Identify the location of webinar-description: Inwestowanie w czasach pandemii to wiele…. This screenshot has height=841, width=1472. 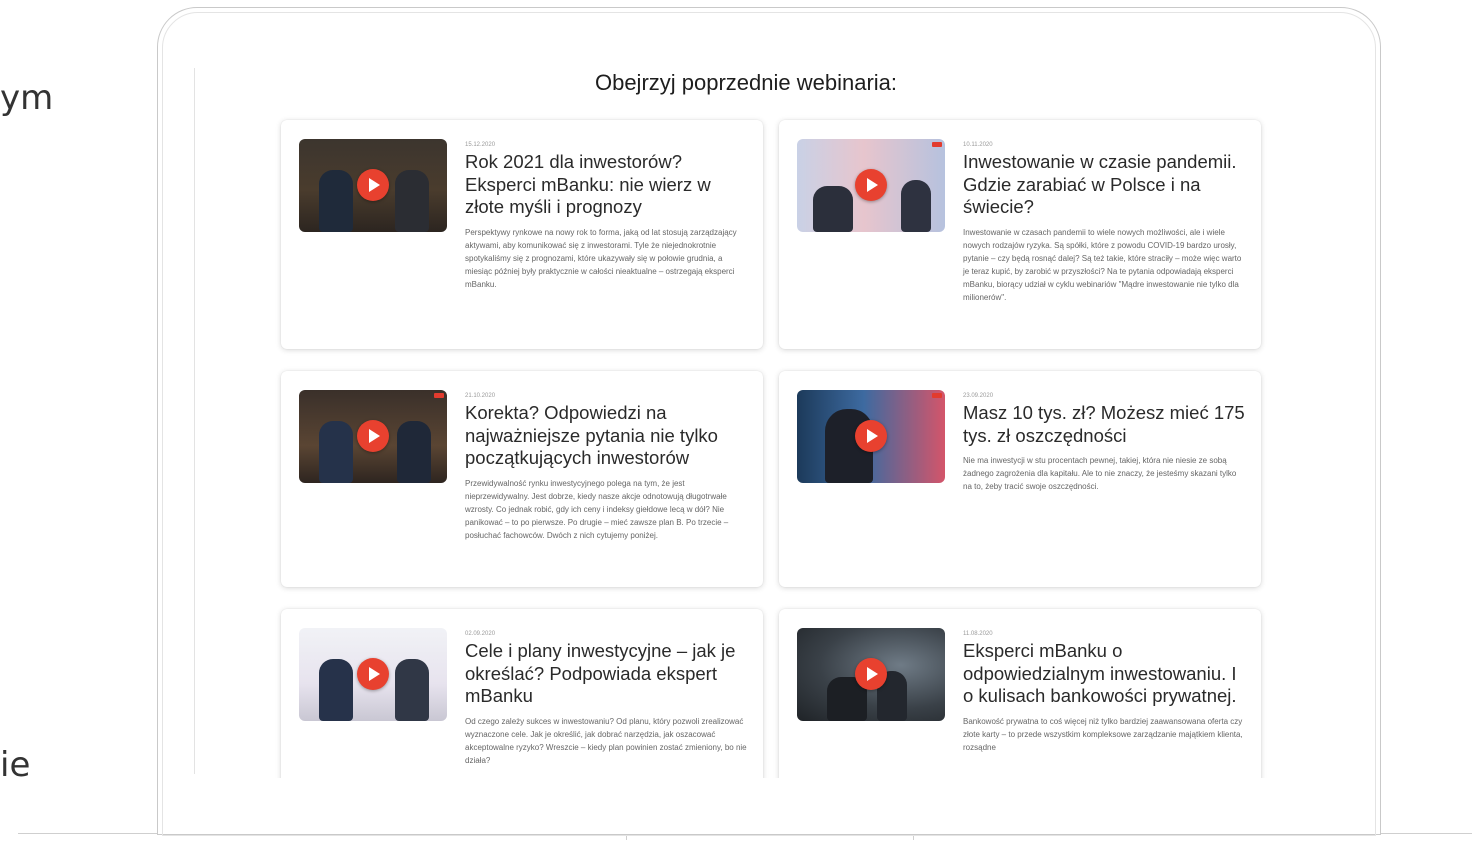
(1102, 264).